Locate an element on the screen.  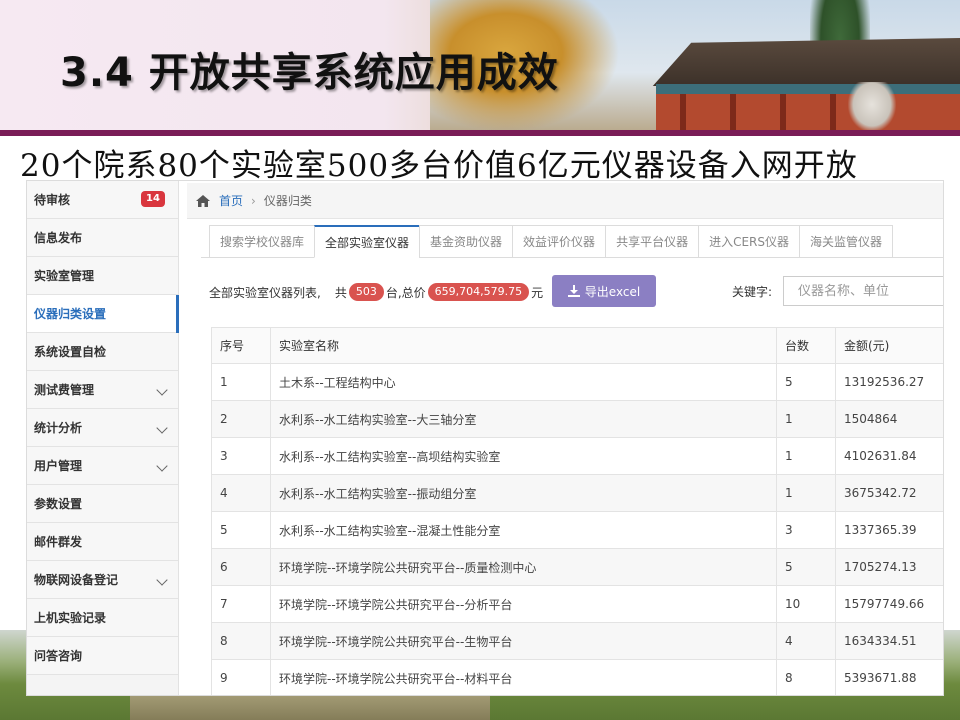
cell-index: 5 is located at coordinates (241, 530).